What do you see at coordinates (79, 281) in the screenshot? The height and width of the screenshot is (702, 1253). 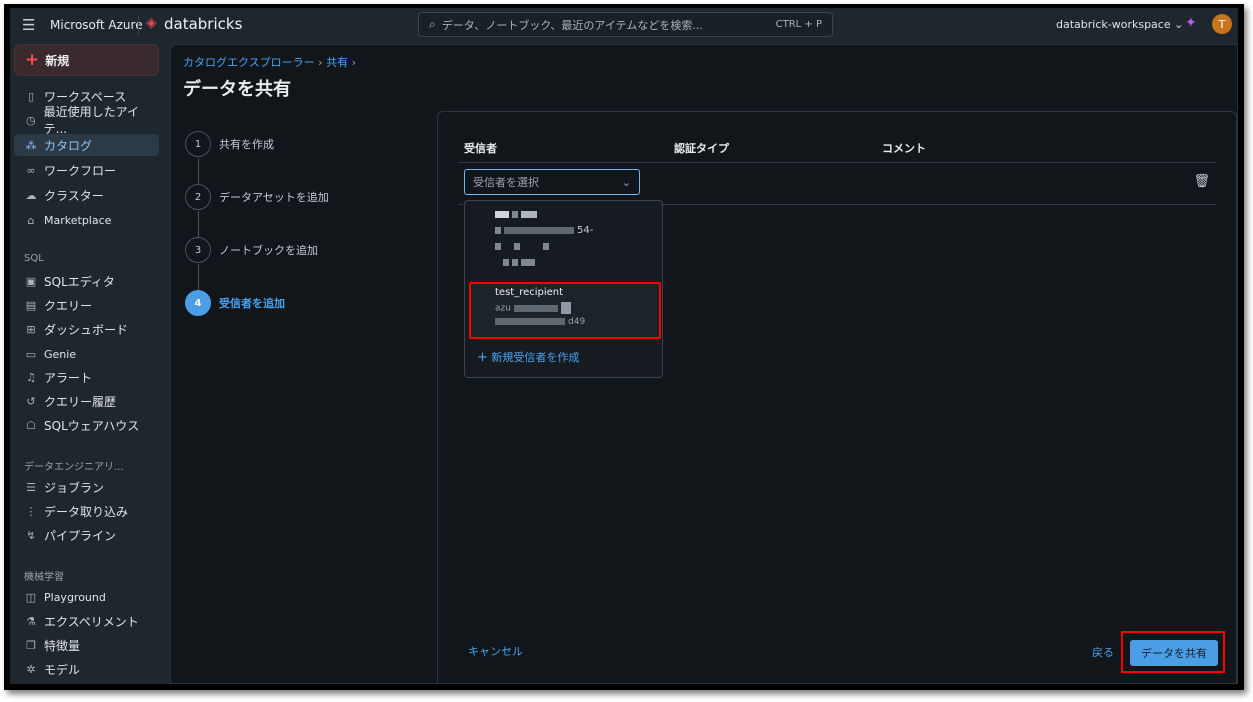 I see `label: SQLエディタ` at bounding box center [79, 281].